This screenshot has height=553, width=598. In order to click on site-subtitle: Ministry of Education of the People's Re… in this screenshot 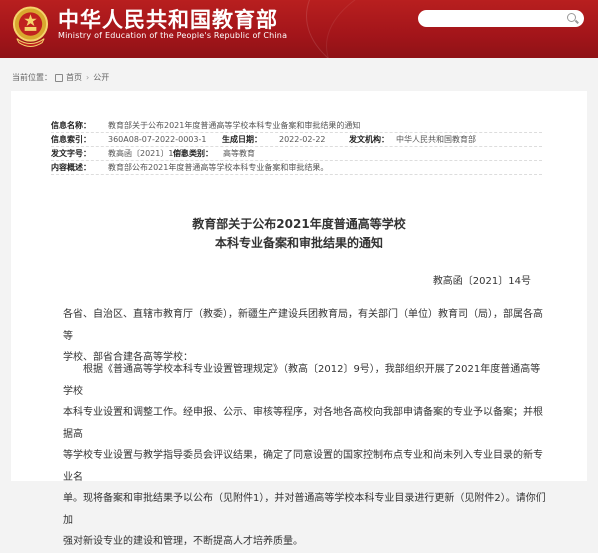, I will do `click(173, 35)`.